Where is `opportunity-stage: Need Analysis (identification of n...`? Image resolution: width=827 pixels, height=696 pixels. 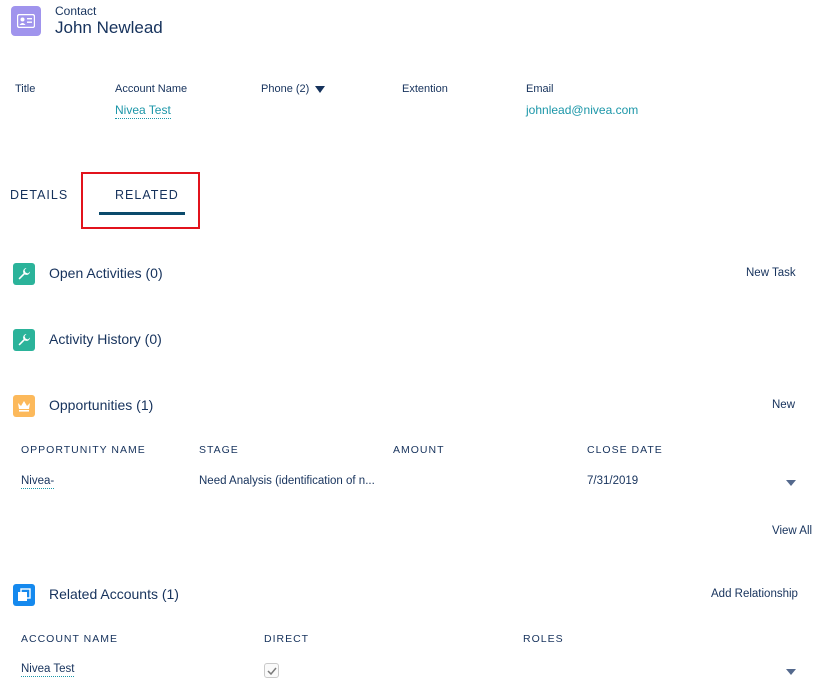 opportunity-stage: Need Analysis (identification of n... is located at coordinates (287, 481).